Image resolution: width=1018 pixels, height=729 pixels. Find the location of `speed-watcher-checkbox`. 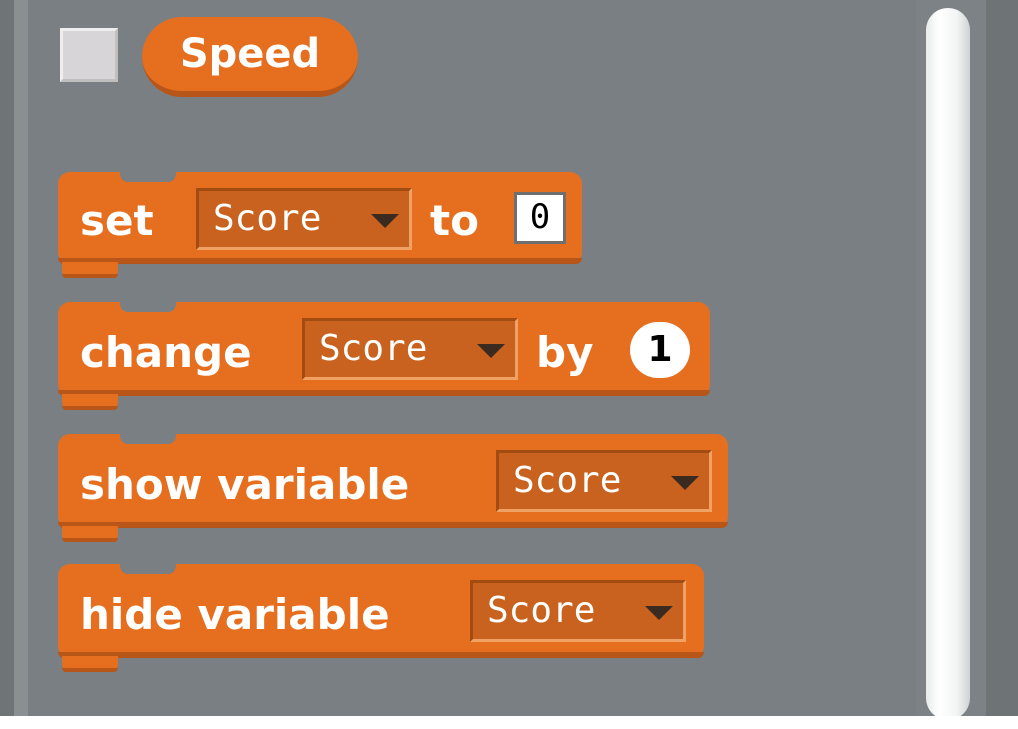

speed-watcher-checkbox is located at coordinates (89, 55).